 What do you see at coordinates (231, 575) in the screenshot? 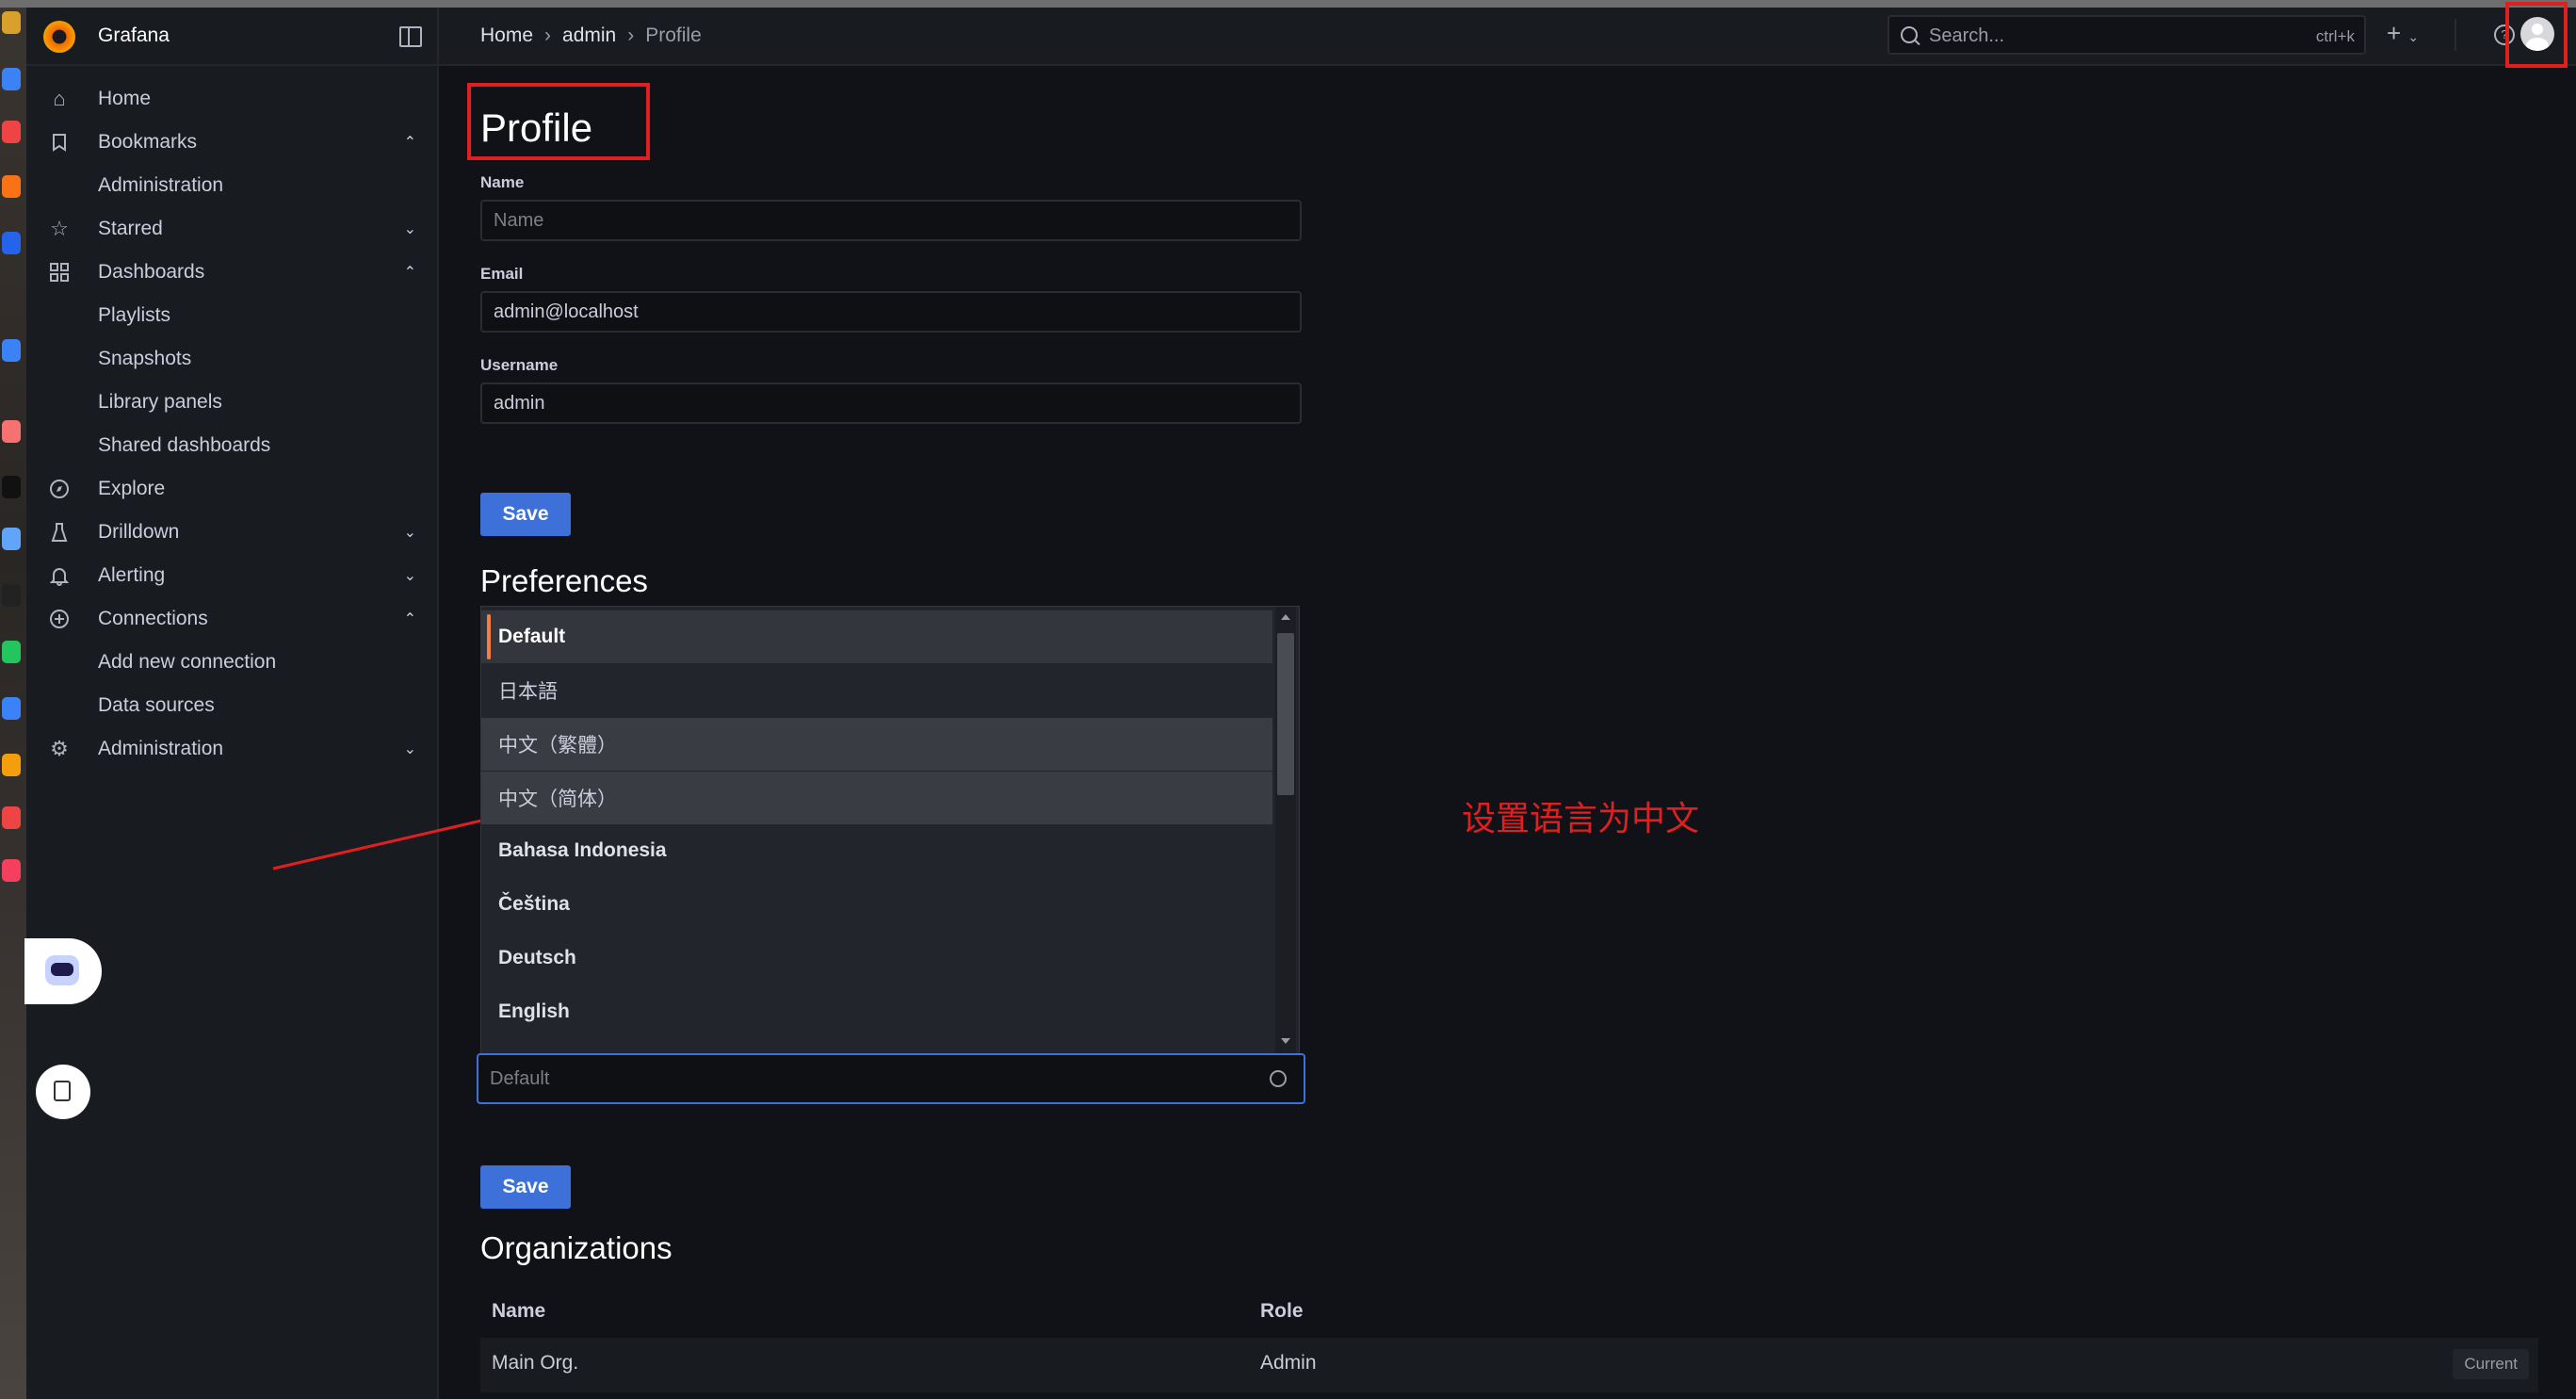
I see `sidebar-item-alerting: Alerting ⌄` at bounding box center [231, 575].